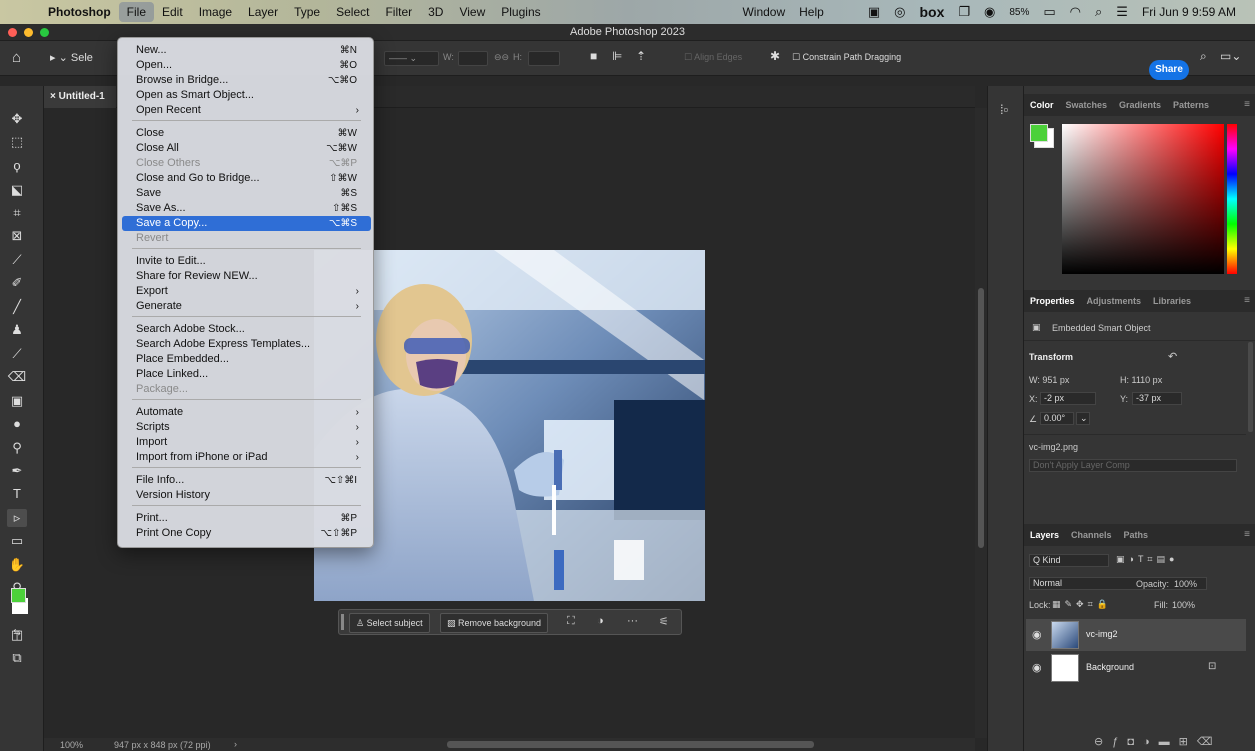 The image size is (1255, 751). I want to click on eyedropper-tool-icon: ⟋, so click(17, 260).